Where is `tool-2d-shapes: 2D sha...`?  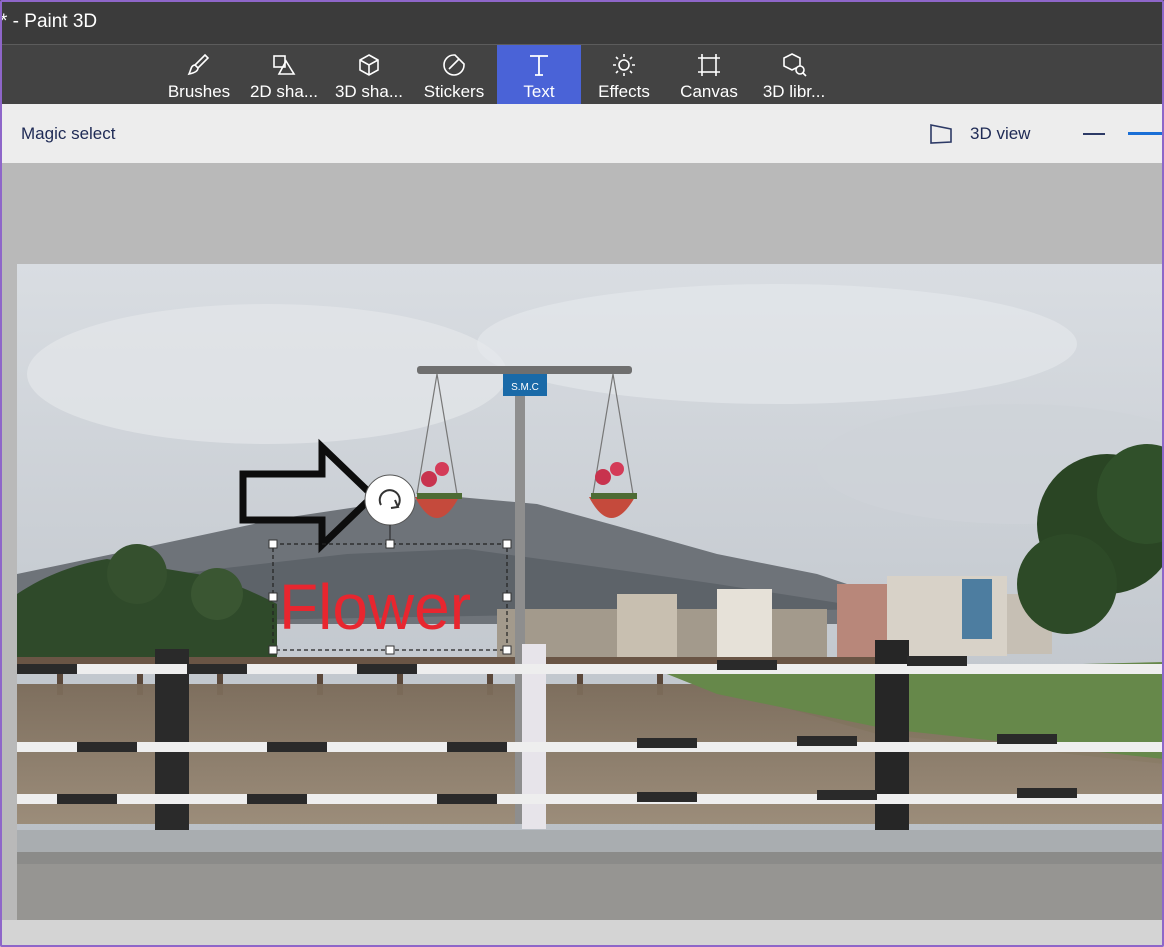
tool-2d-shapes: 2D sha... is located at coordinates (284, 74).